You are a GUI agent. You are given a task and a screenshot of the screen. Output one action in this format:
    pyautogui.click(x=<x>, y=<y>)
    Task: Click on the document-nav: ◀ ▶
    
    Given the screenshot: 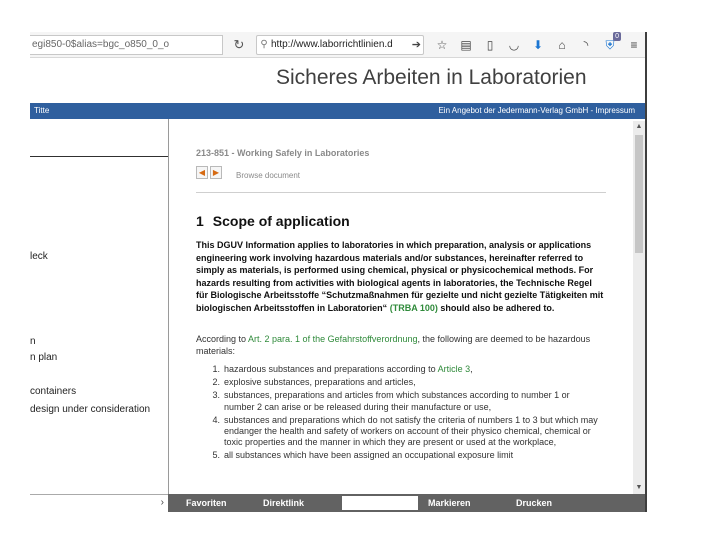 What is the action you would take?
    pyautogui.click(x=209, y=172)
    